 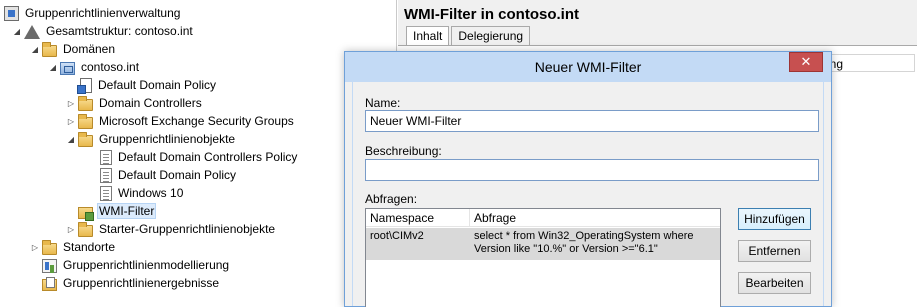 What do you see at coordinates (566, 249) in the screenshot?
I see `cell-query-line: Version like "10.%" or Version >="6.1"` at bounding box center [566, 249].